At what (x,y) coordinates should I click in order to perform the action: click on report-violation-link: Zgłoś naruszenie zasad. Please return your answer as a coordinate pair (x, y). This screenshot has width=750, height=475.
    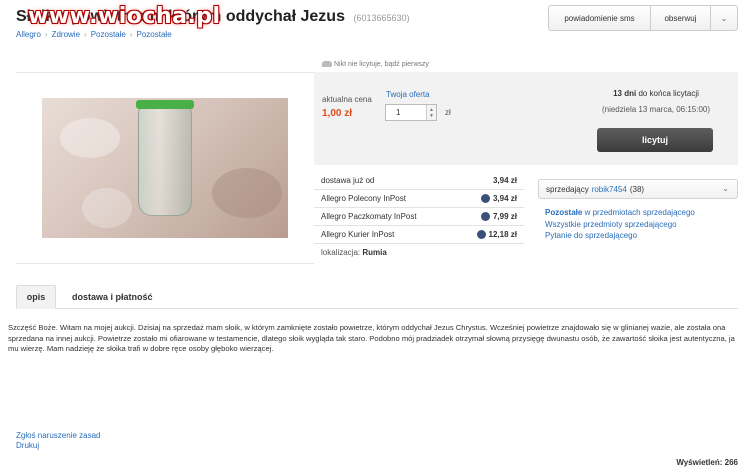
    Looking at the image, I should click on (58, 436).